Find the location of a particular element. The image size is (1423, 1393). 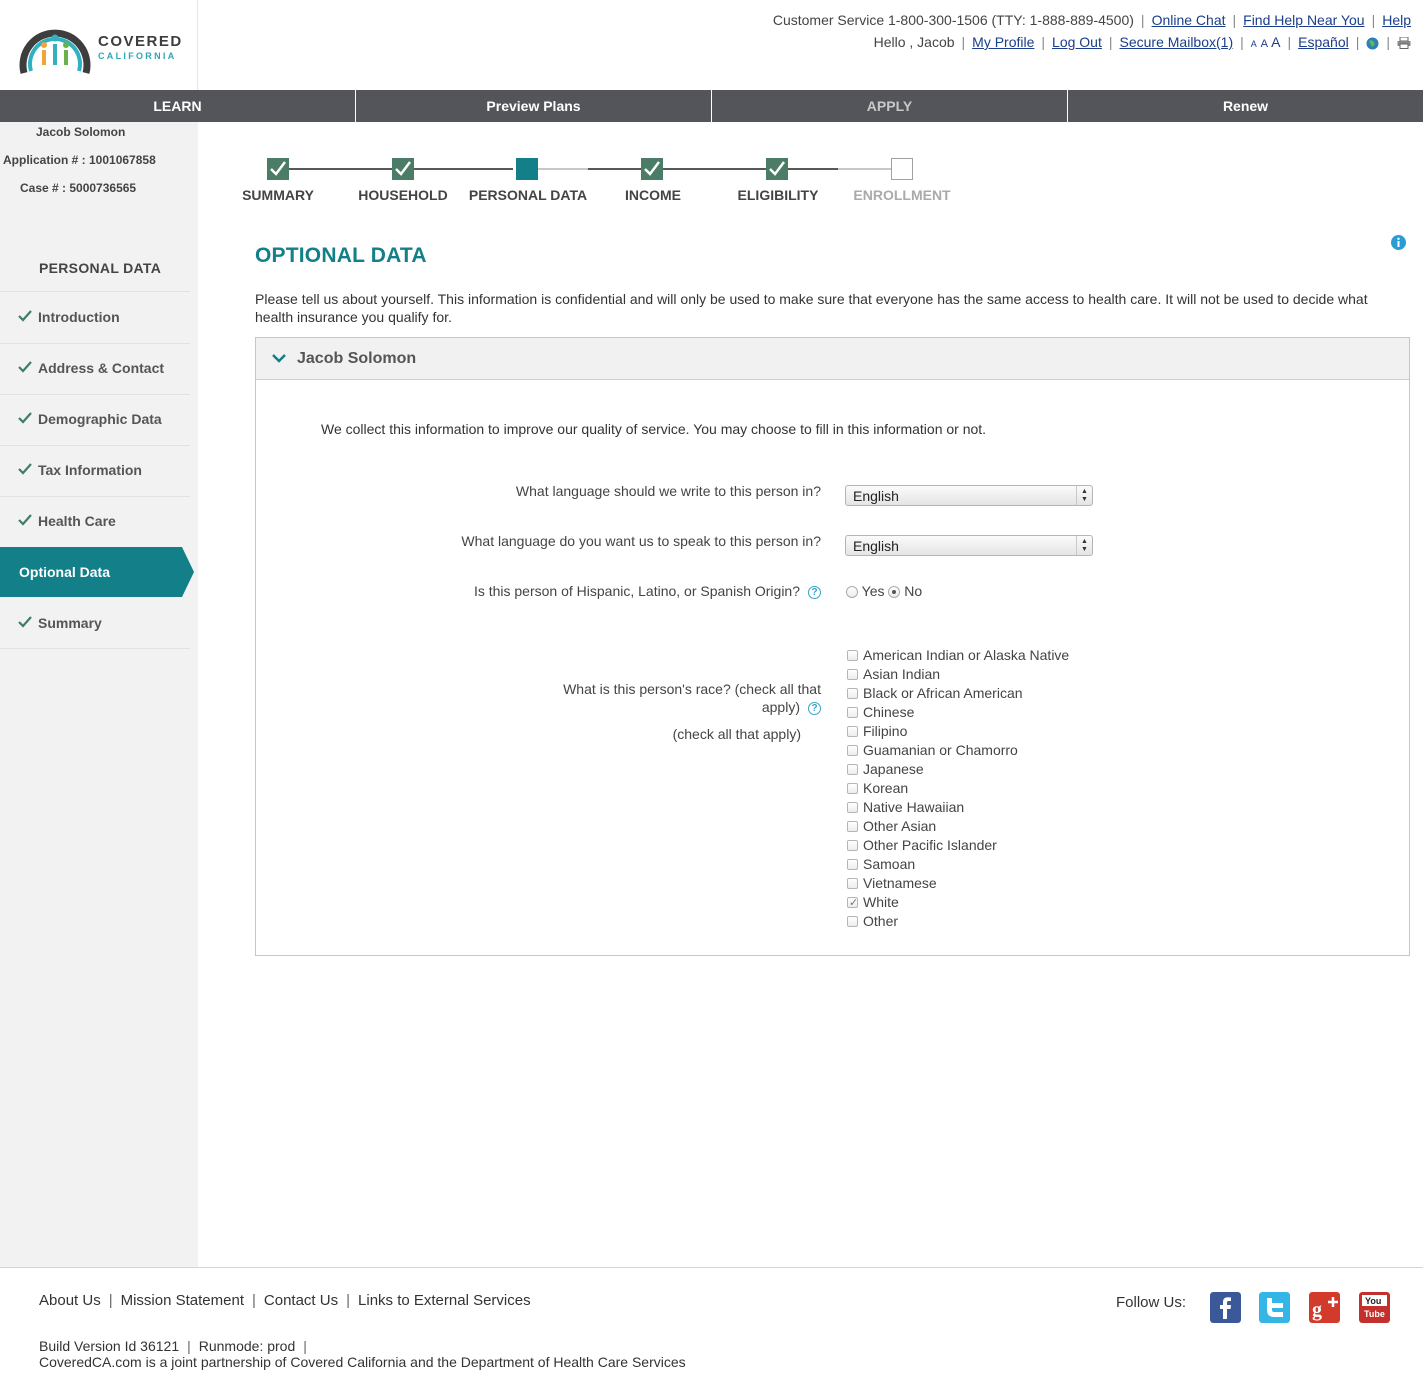

race-option: Chinese is located at coordinates (958, 712).